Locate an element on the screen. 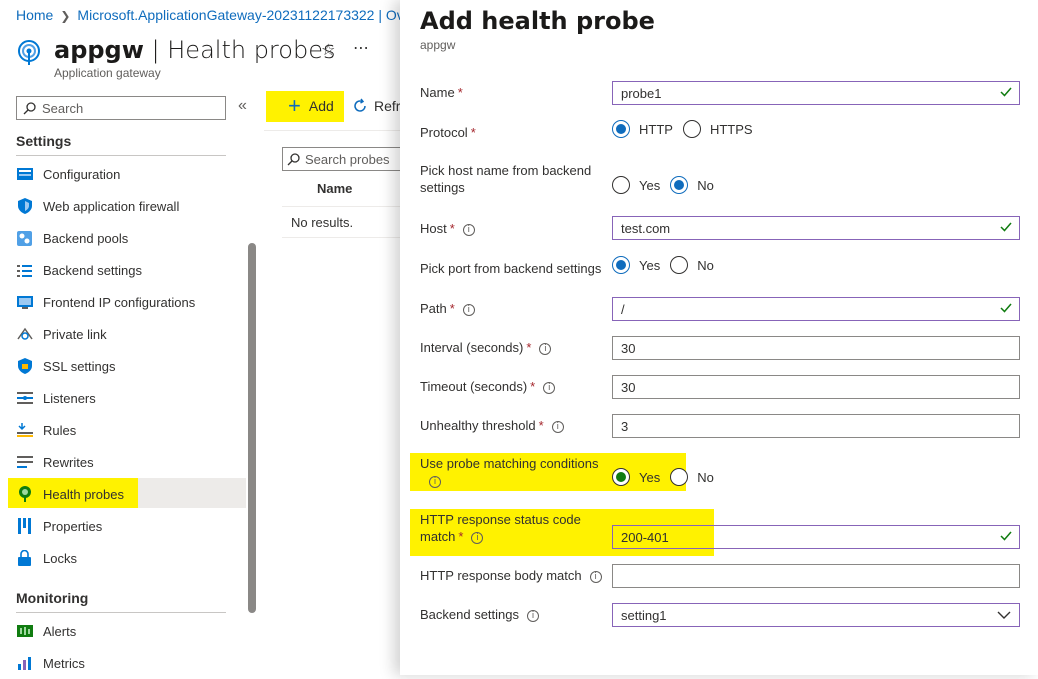 Image resolution: width=1038 pixels, height=679 pixels. interval-field-value: 30 is located at coordinates (628, 348).